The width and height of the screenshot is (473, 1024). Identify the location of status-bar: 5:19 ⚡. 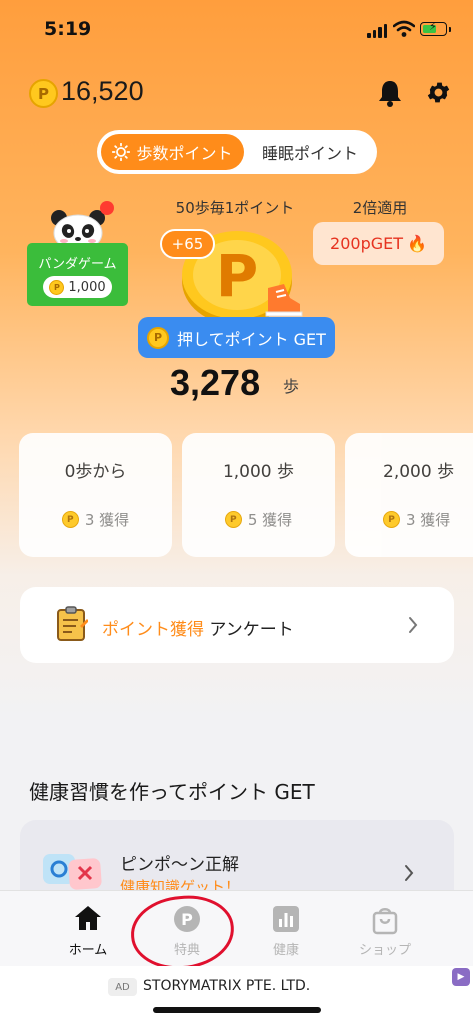
(236, 30).